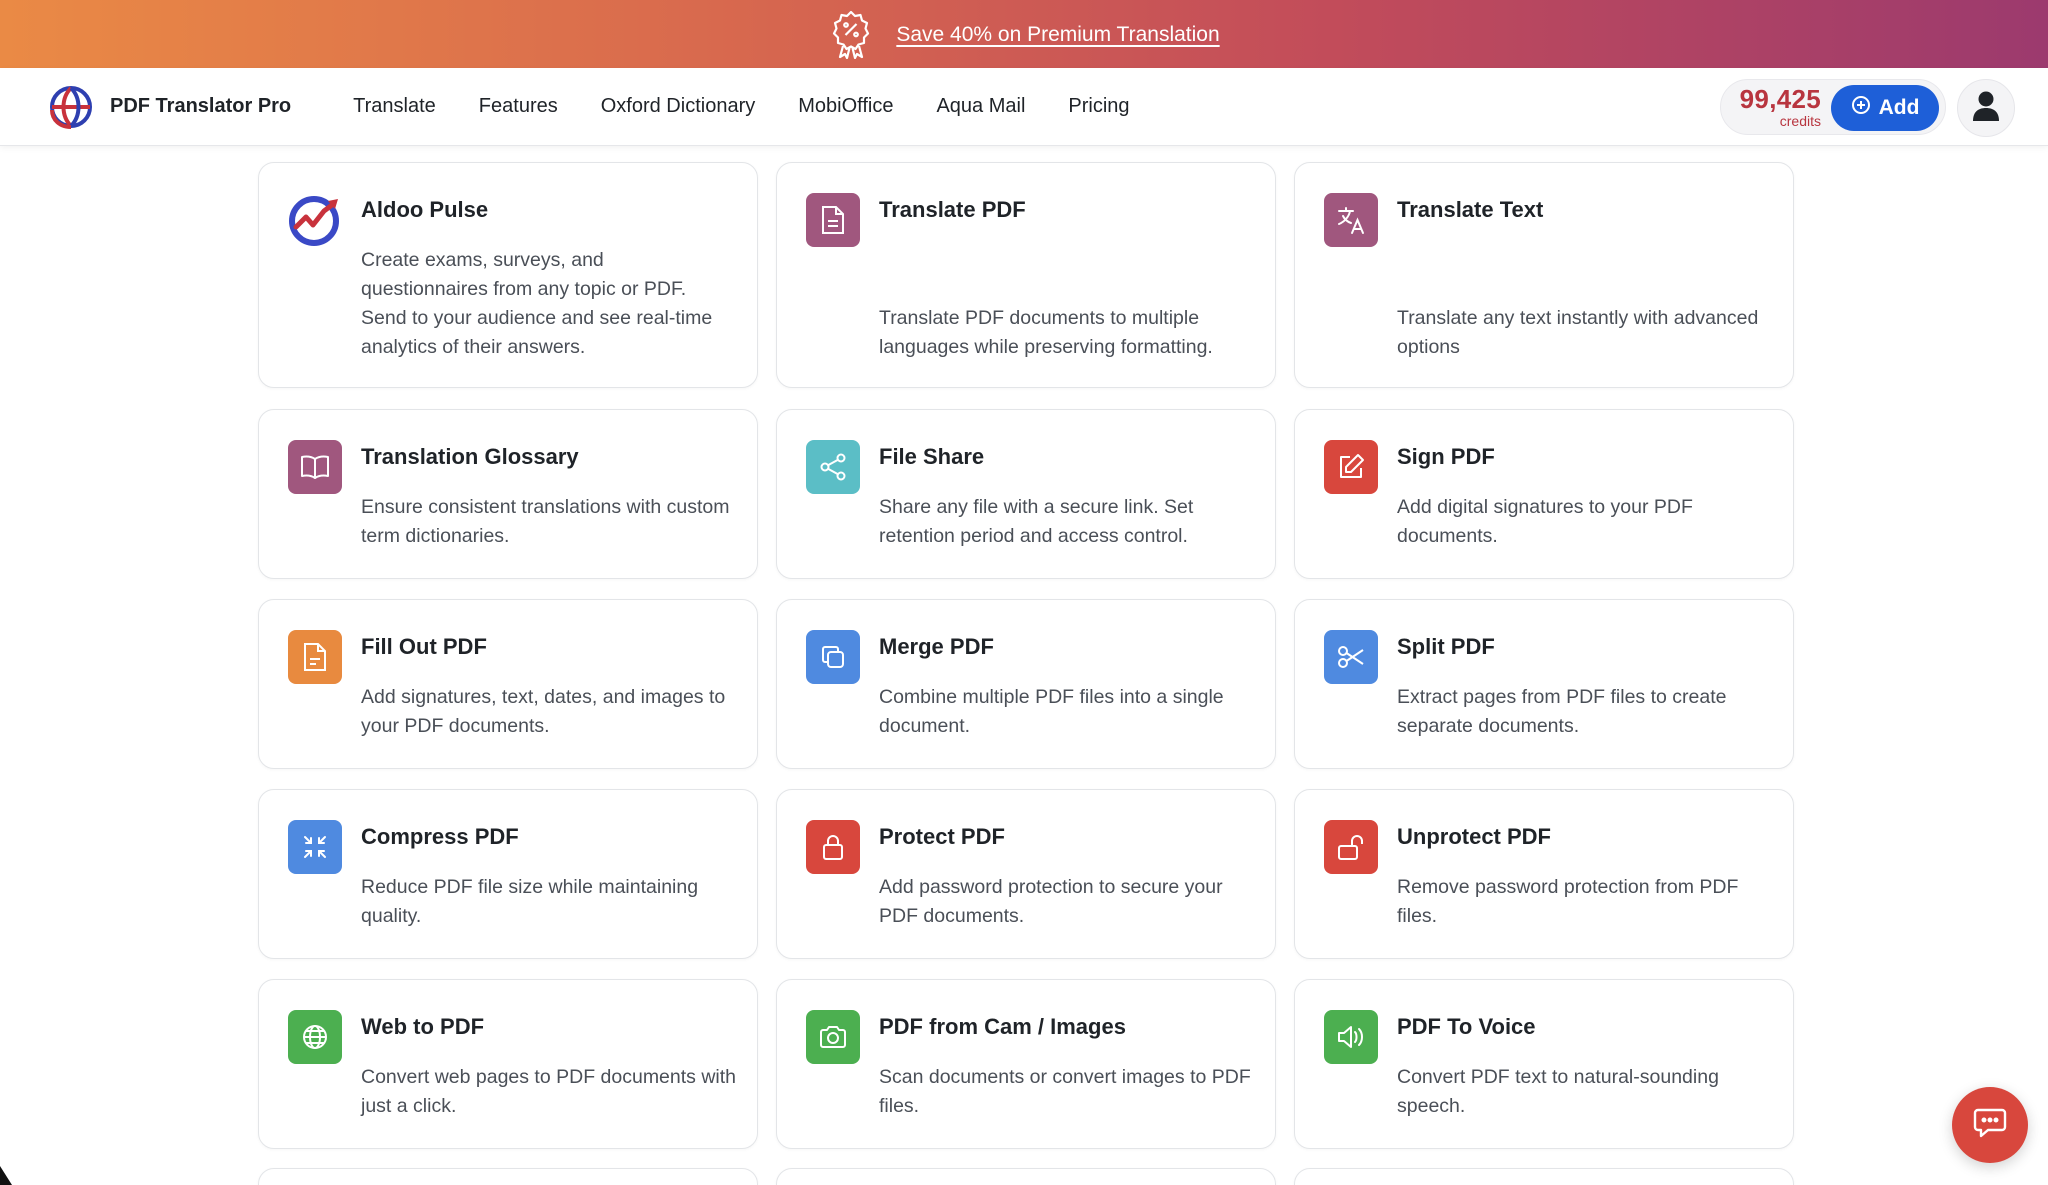  I want to click on nav-translate: Translate, so click(394, 106).